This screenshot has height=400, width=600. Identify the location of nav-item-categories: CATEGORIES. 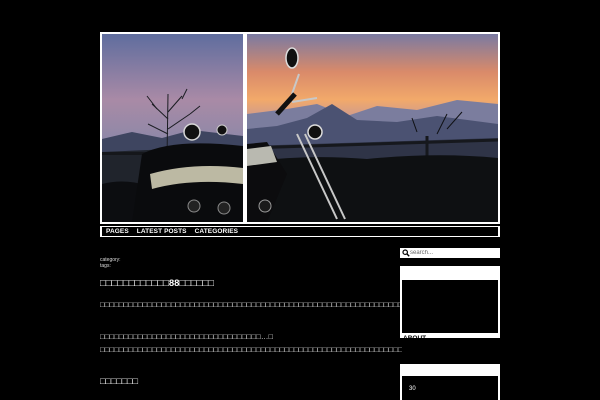
(217, 231).